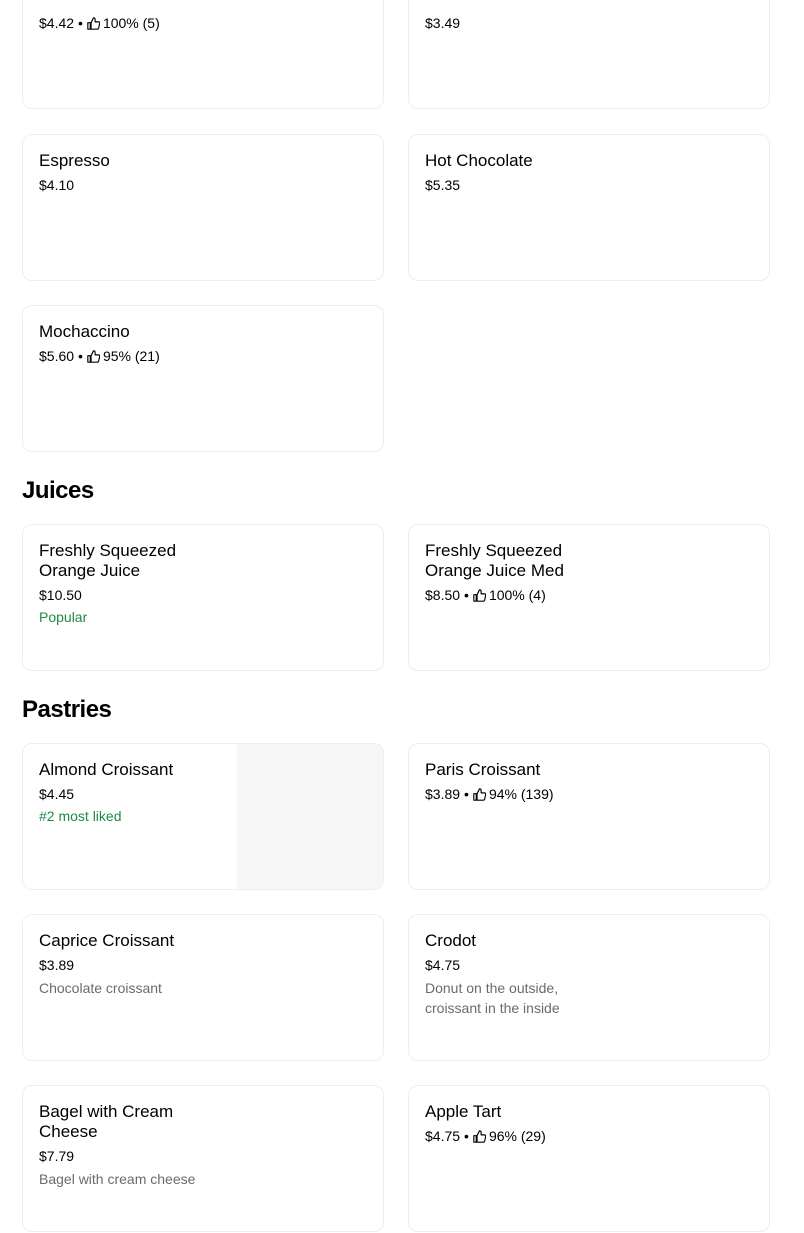 This screenshot has width=804, height=1233. Describe the element at coordinates (114, 595) in the screenshot. I see `item-meta: $10.50` at that location.